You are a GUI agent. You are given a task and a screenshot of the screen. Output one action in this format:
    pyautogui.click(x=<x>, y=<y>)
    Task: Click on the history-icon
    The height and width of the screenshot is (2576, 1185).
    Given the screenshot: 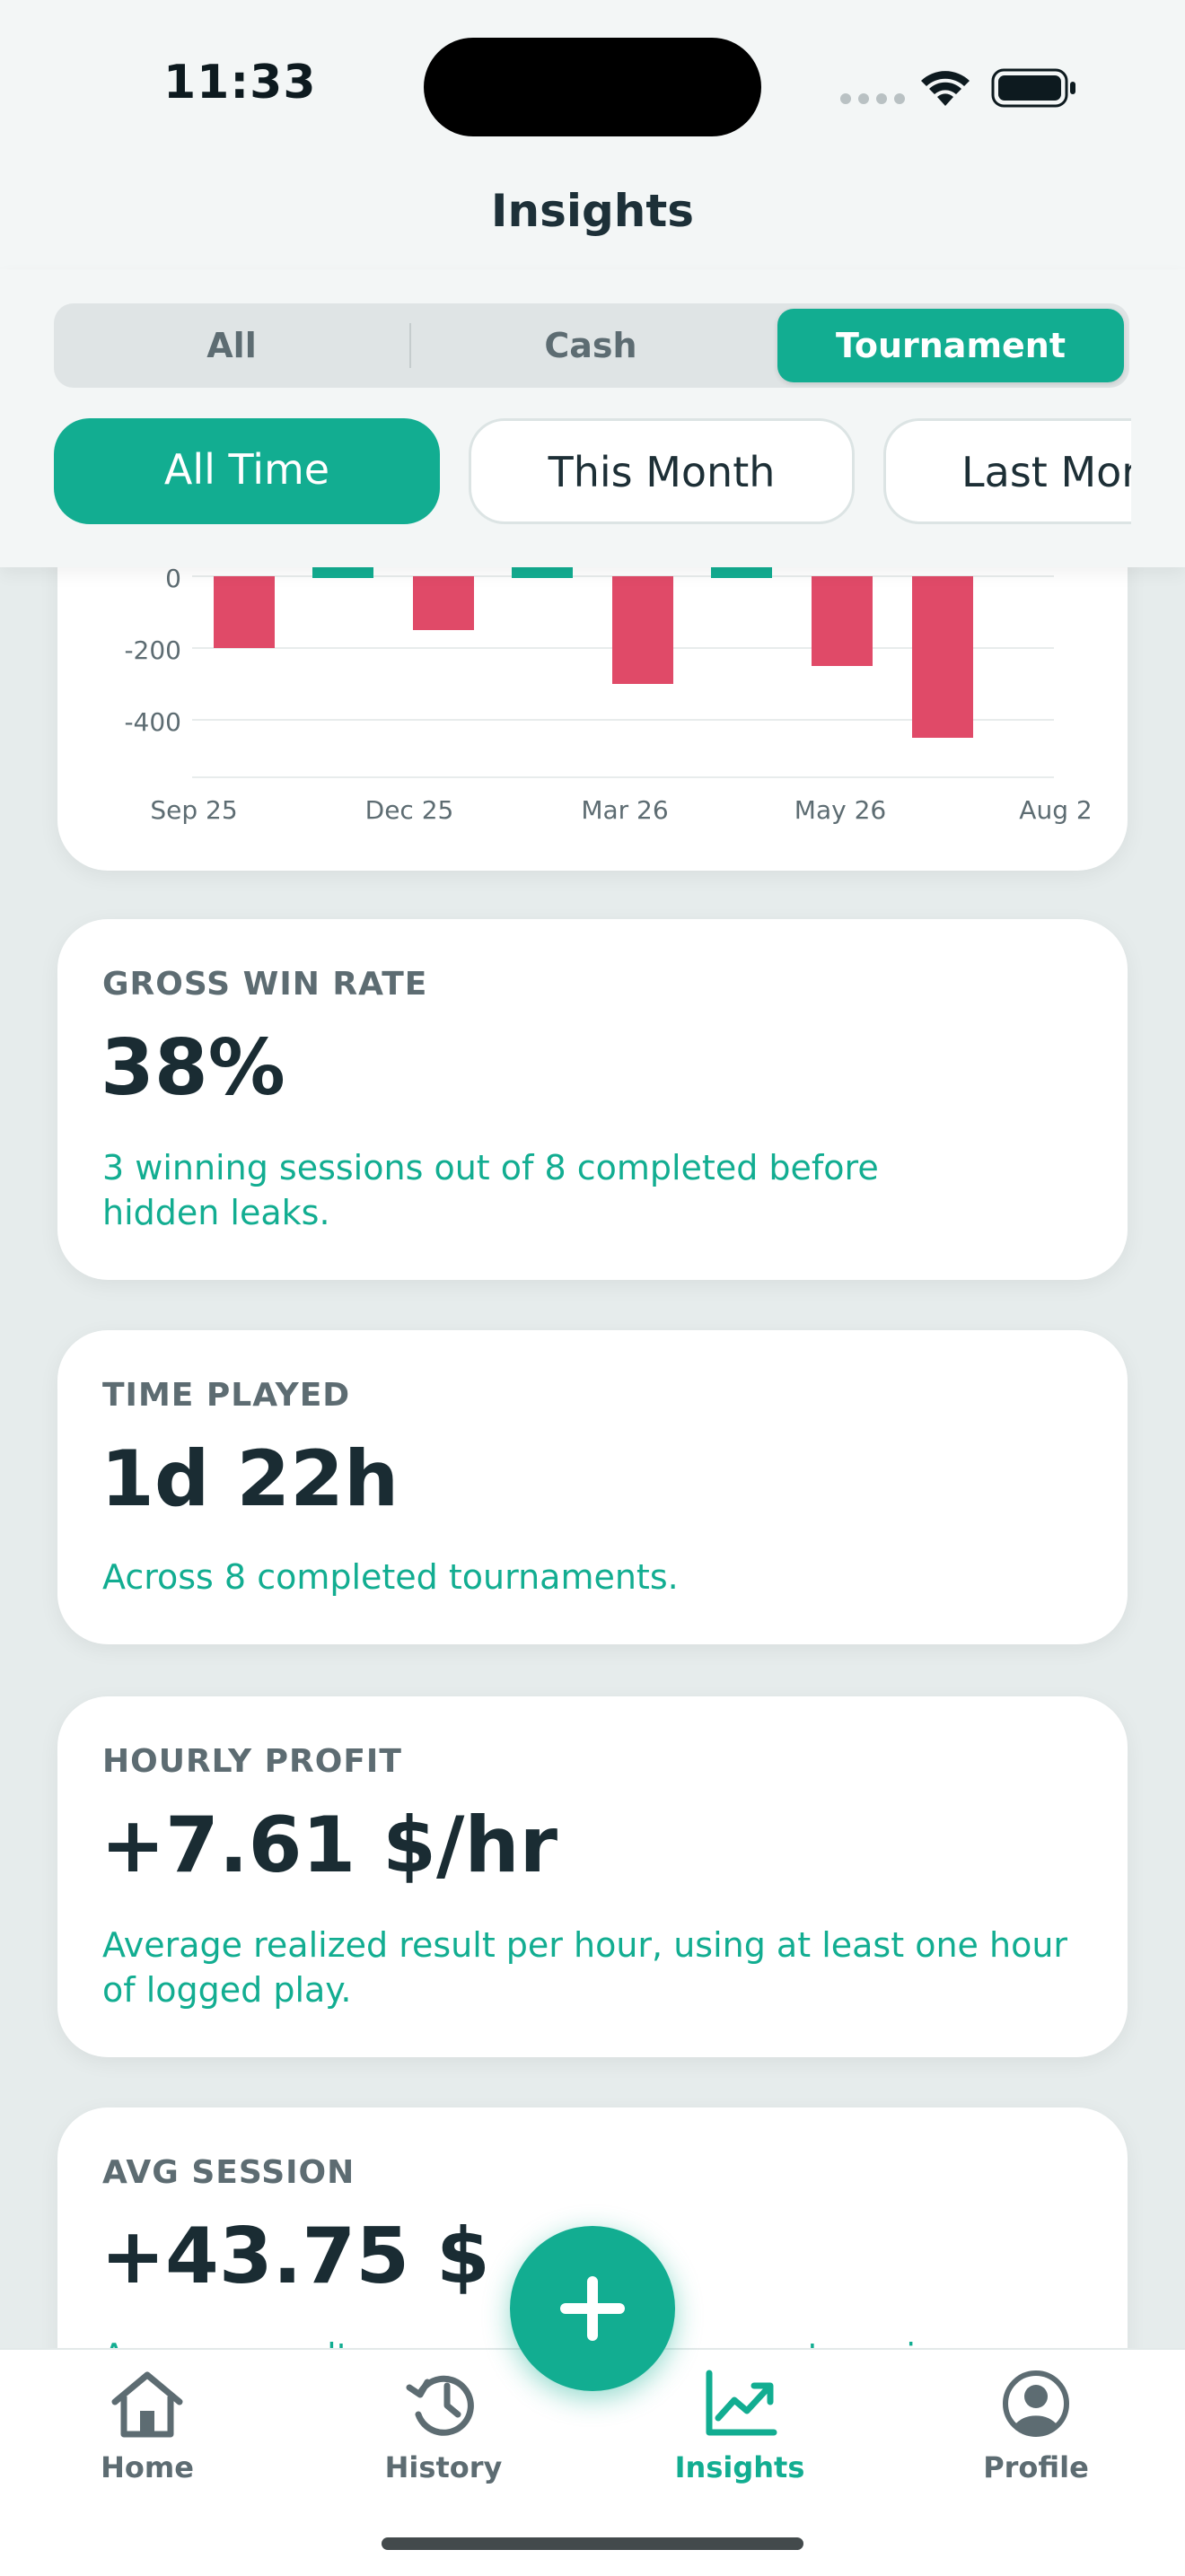 What is the action you would take?
    pyautogui.click(x=440, y=2405)
    